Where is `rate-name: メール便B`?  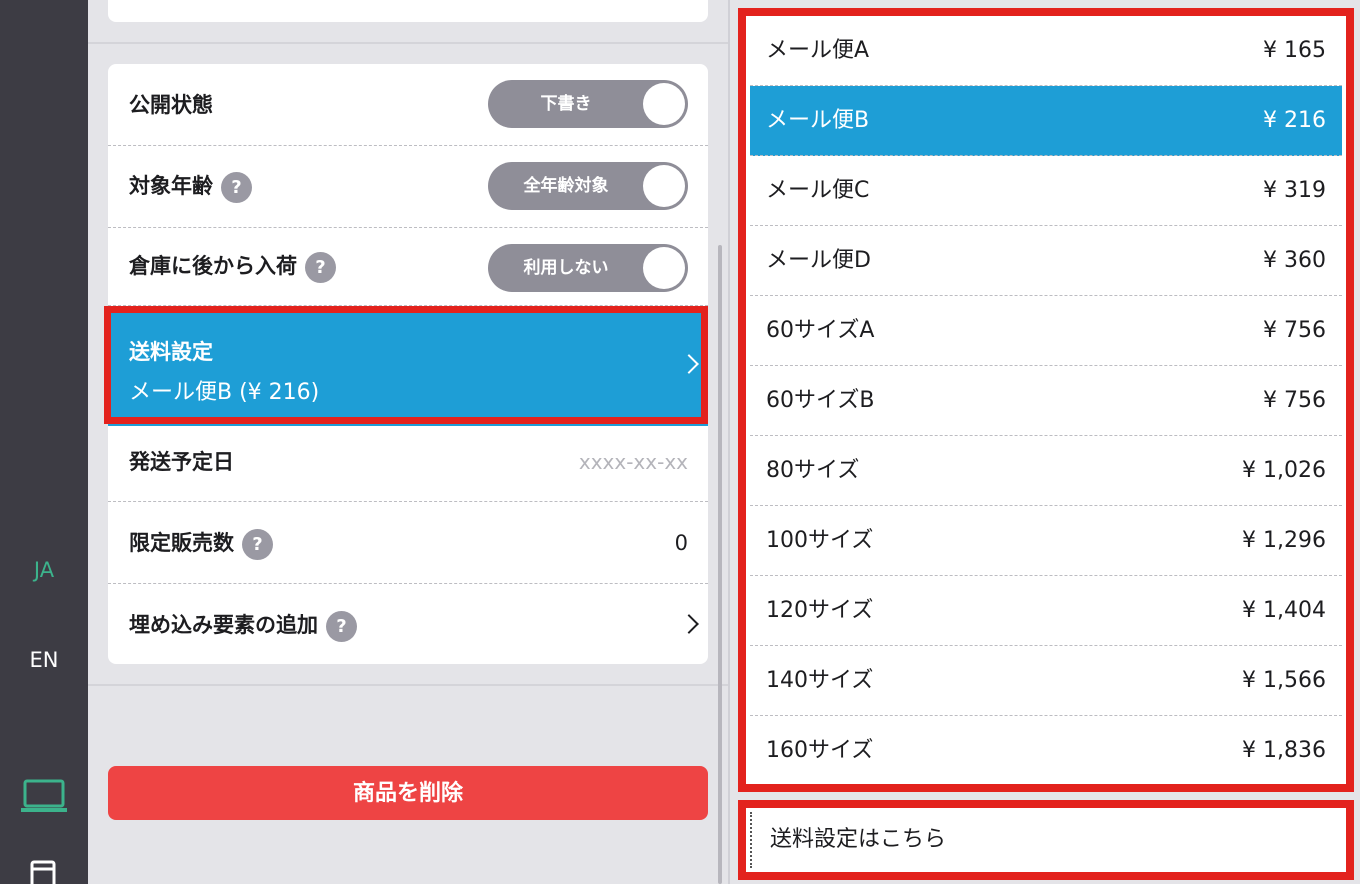
rate-name: メール便B is located at coordinates (818, 120).